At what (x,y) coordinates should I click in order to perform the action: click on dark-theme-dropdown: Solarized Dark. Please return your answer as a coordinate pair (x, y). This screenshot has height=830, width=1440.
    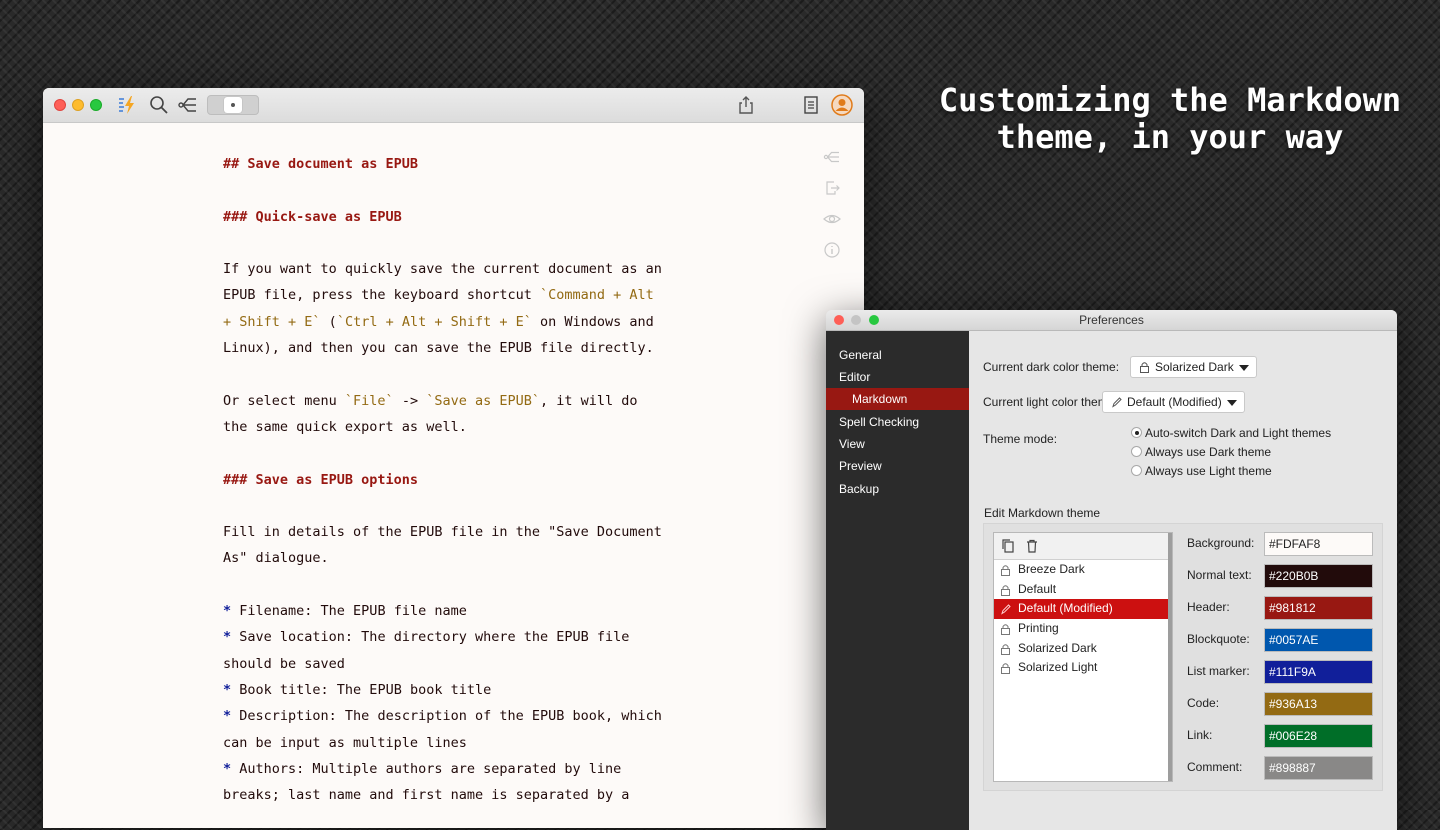
    Looking at the image, I should click on (1193, 367).